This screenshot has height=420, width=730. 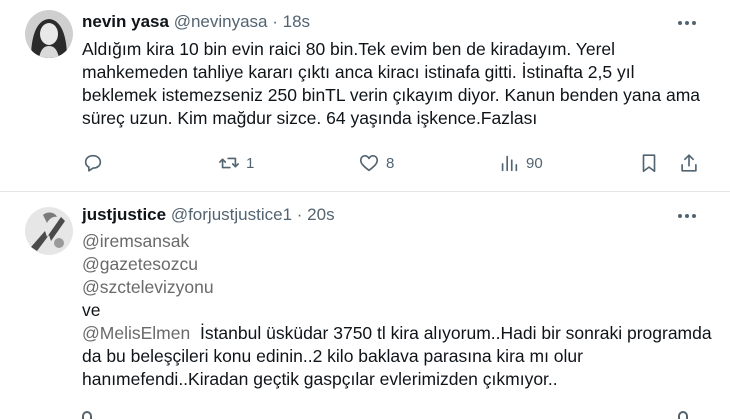 I want to click on display-name: justjustice, so click(x=124, y=214).